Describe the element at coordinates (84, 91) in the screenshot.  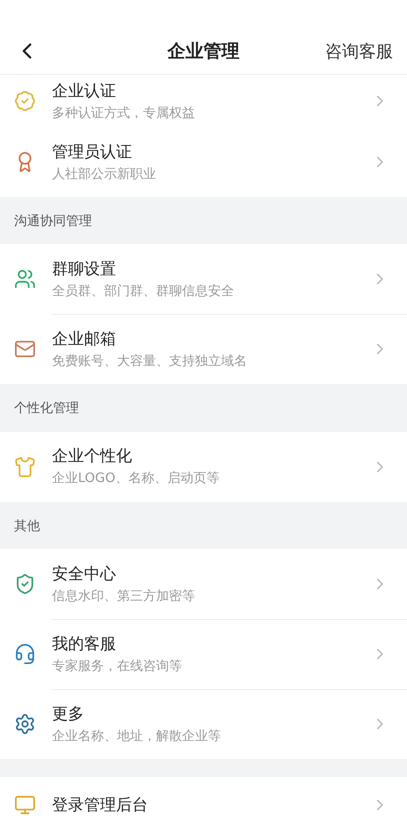
I see `item-title: 企业认证` at that location.